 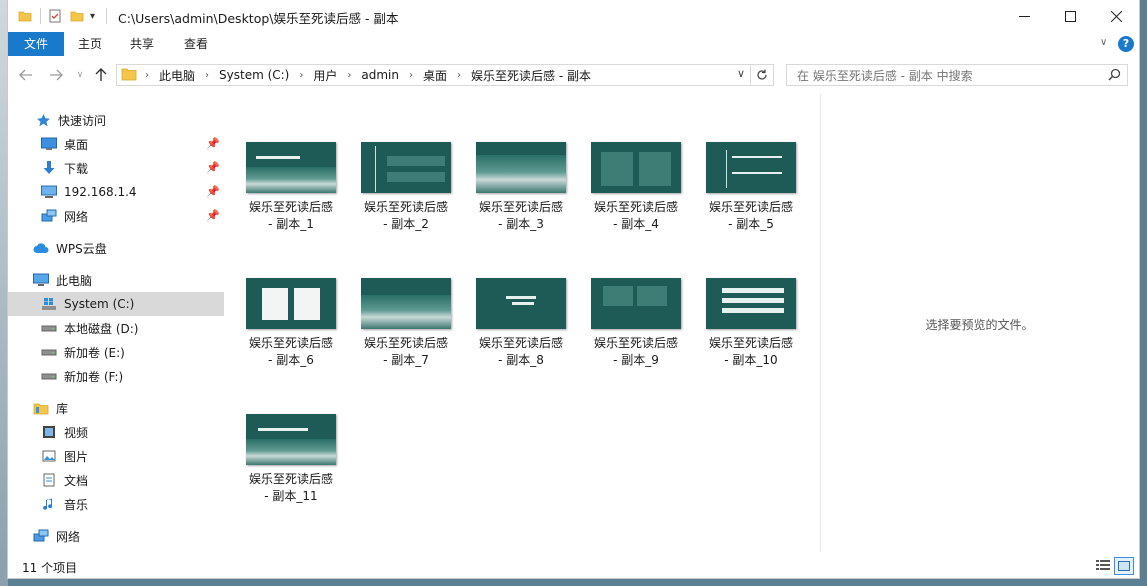 What do you see at coordinates (116, 168) in the screenshot?
I see `sidebar-item-downloads: 下载 📌` at bounding box center [116, 168].